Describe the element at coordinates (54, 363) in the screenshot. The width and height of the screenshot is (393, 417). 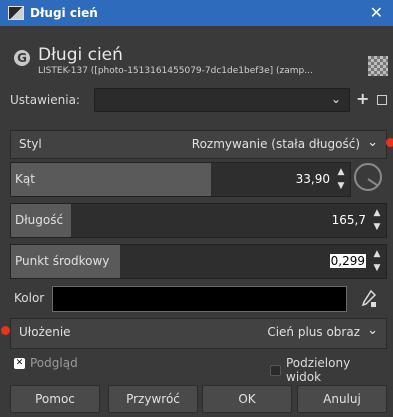
I see `preview-label: Podgląd` at that location.